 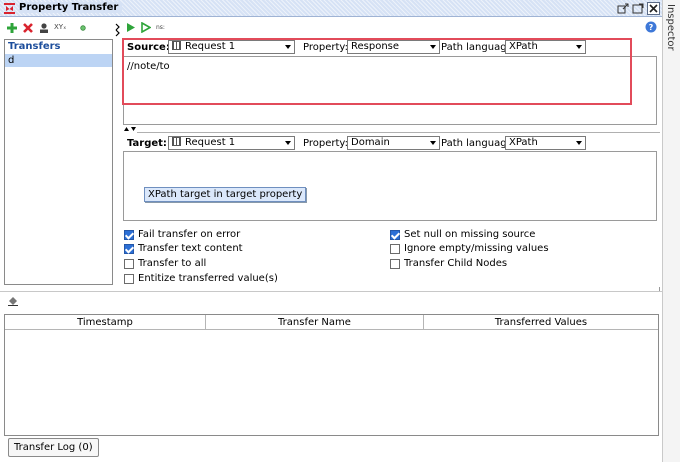 I want to click on target-tooltip: XPath target in target property, so click(x=225, y=194).